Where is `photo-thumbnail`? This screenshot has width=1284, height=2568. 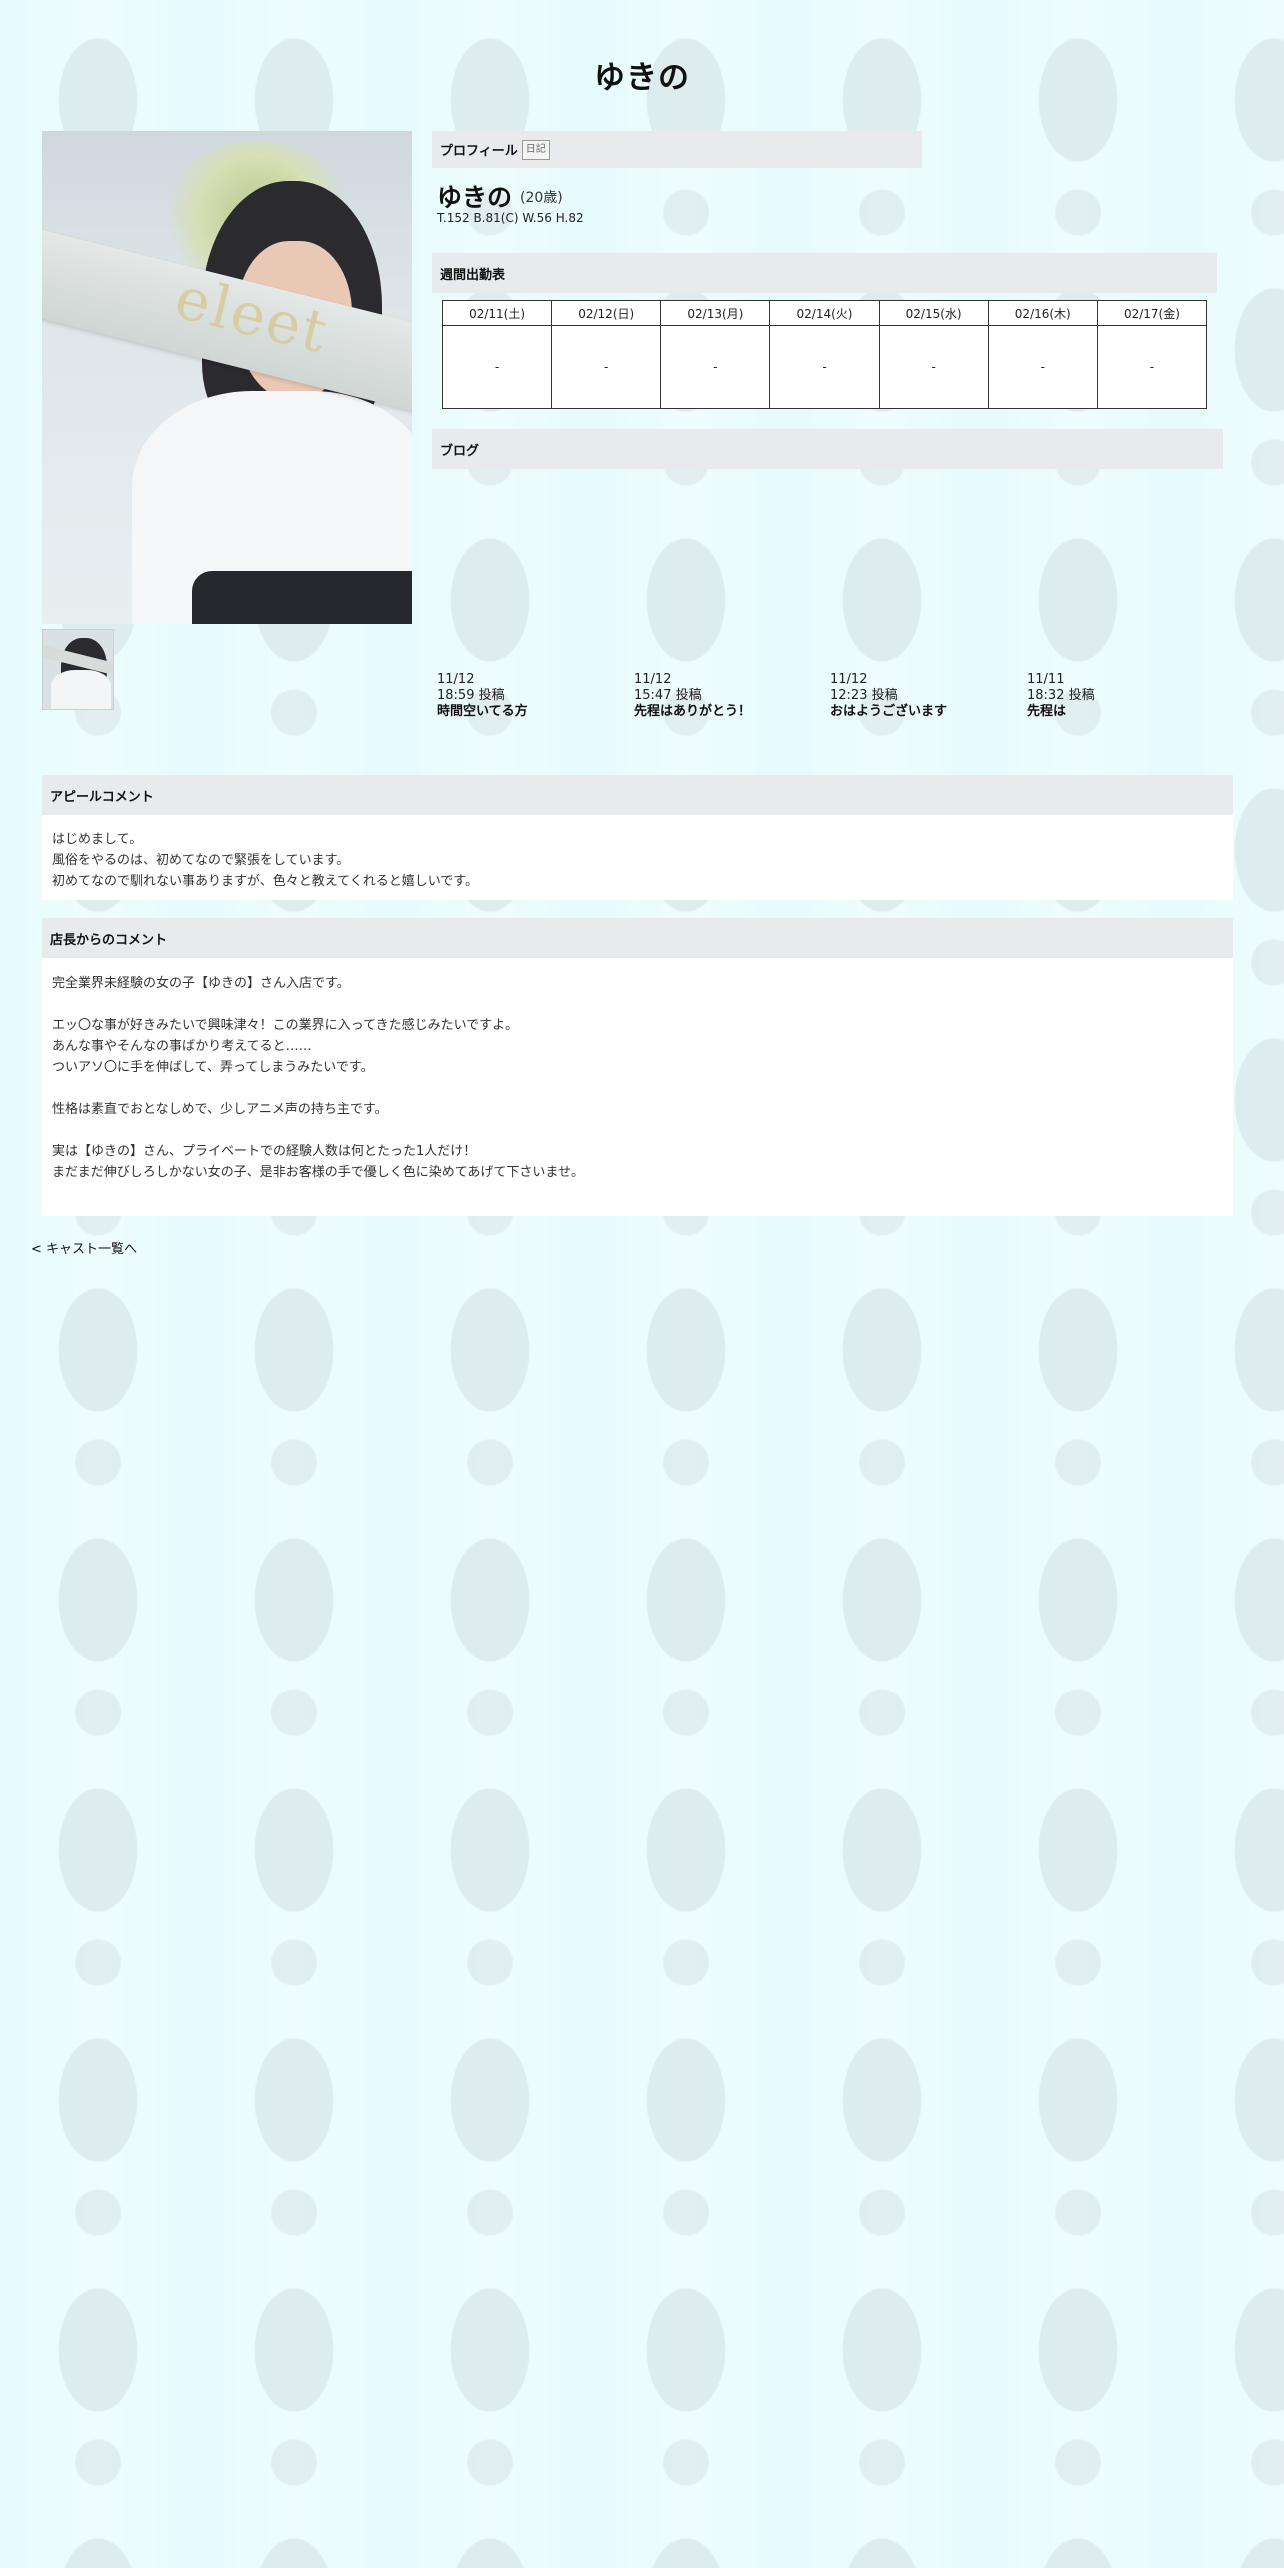 photo-thumbnail is located at coordinates (78, 669).